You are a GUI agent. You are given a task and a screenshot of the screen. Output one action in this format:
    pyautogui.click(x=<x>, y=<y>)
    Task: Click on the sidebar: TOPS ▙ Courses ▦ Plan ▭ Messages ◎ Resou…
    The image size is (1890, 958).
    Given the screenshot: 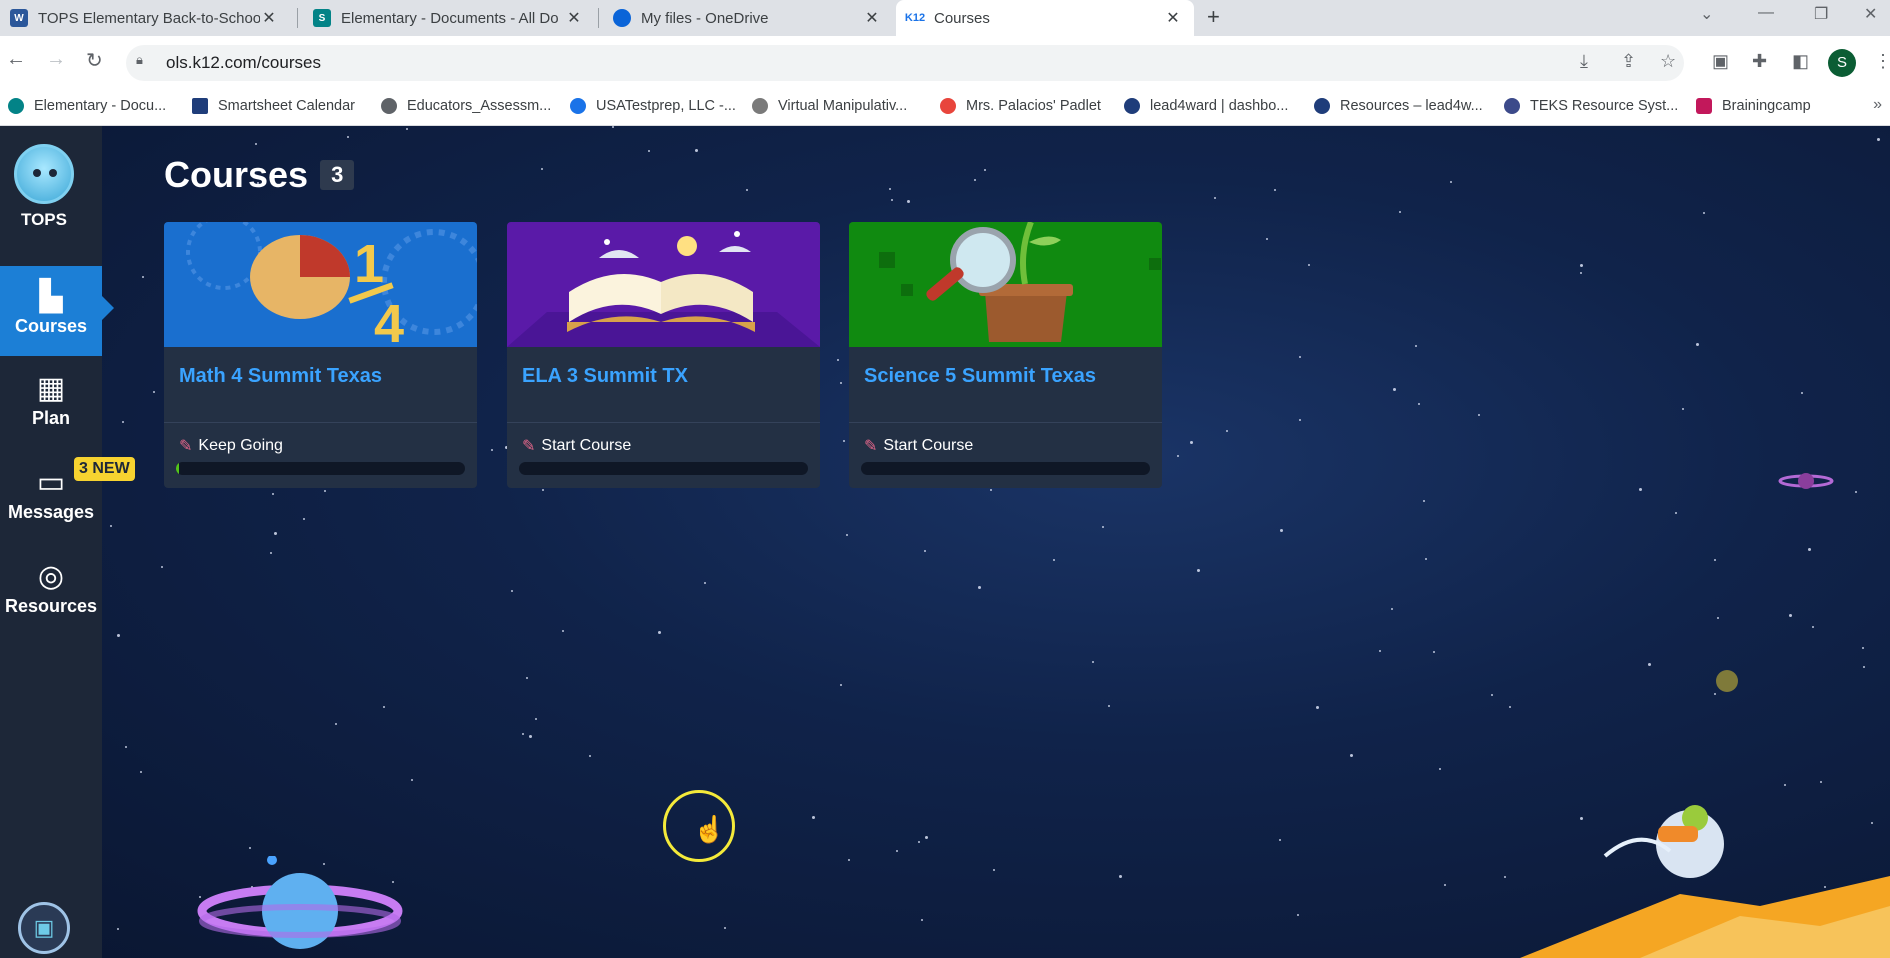 What is the action you would take?
    pyautogui.click(x=51, y=542)
    